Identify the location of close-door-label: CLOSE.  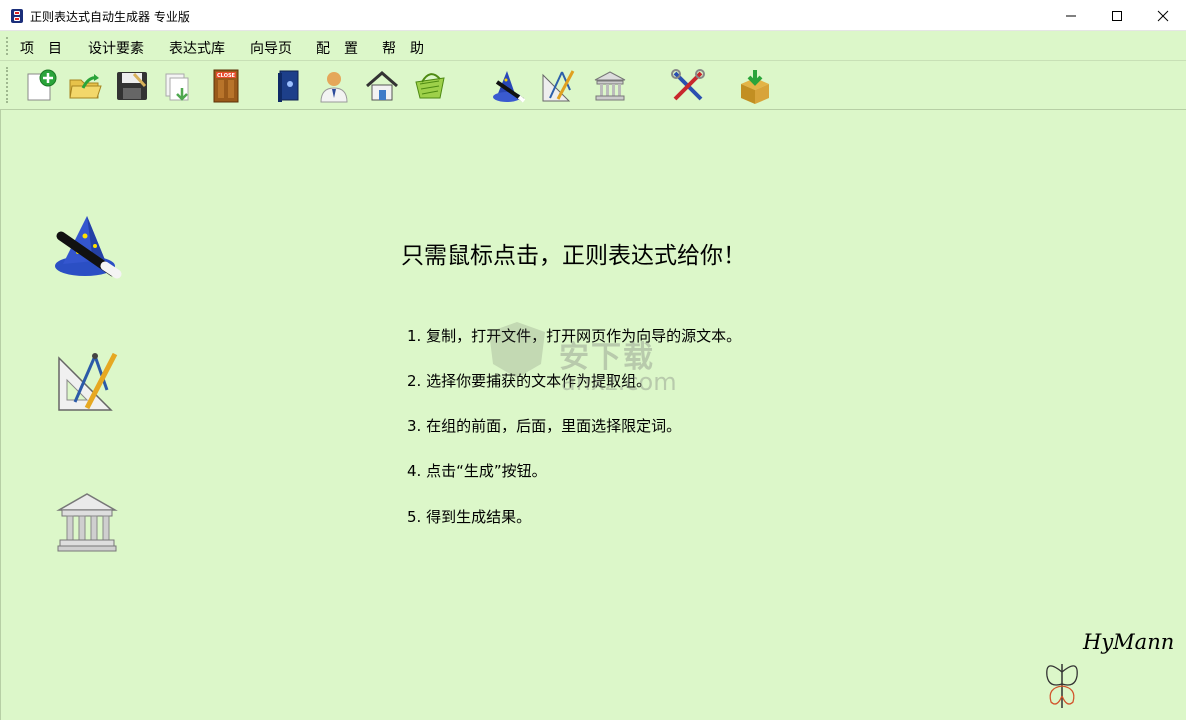
(226, 76).